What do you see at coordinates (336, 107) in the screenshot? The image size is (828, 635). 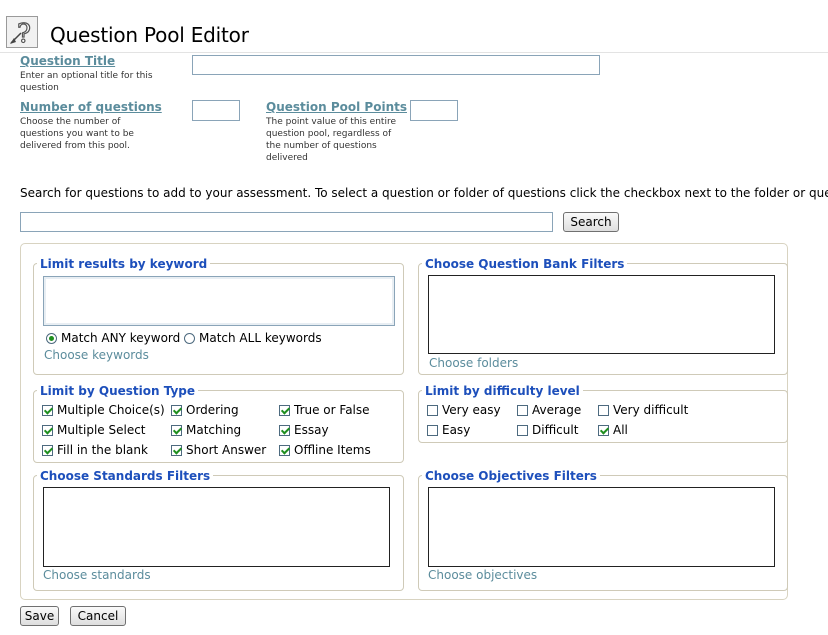 I see `pool-points-label: Question Pool Points` at bounding box center [336, 107].